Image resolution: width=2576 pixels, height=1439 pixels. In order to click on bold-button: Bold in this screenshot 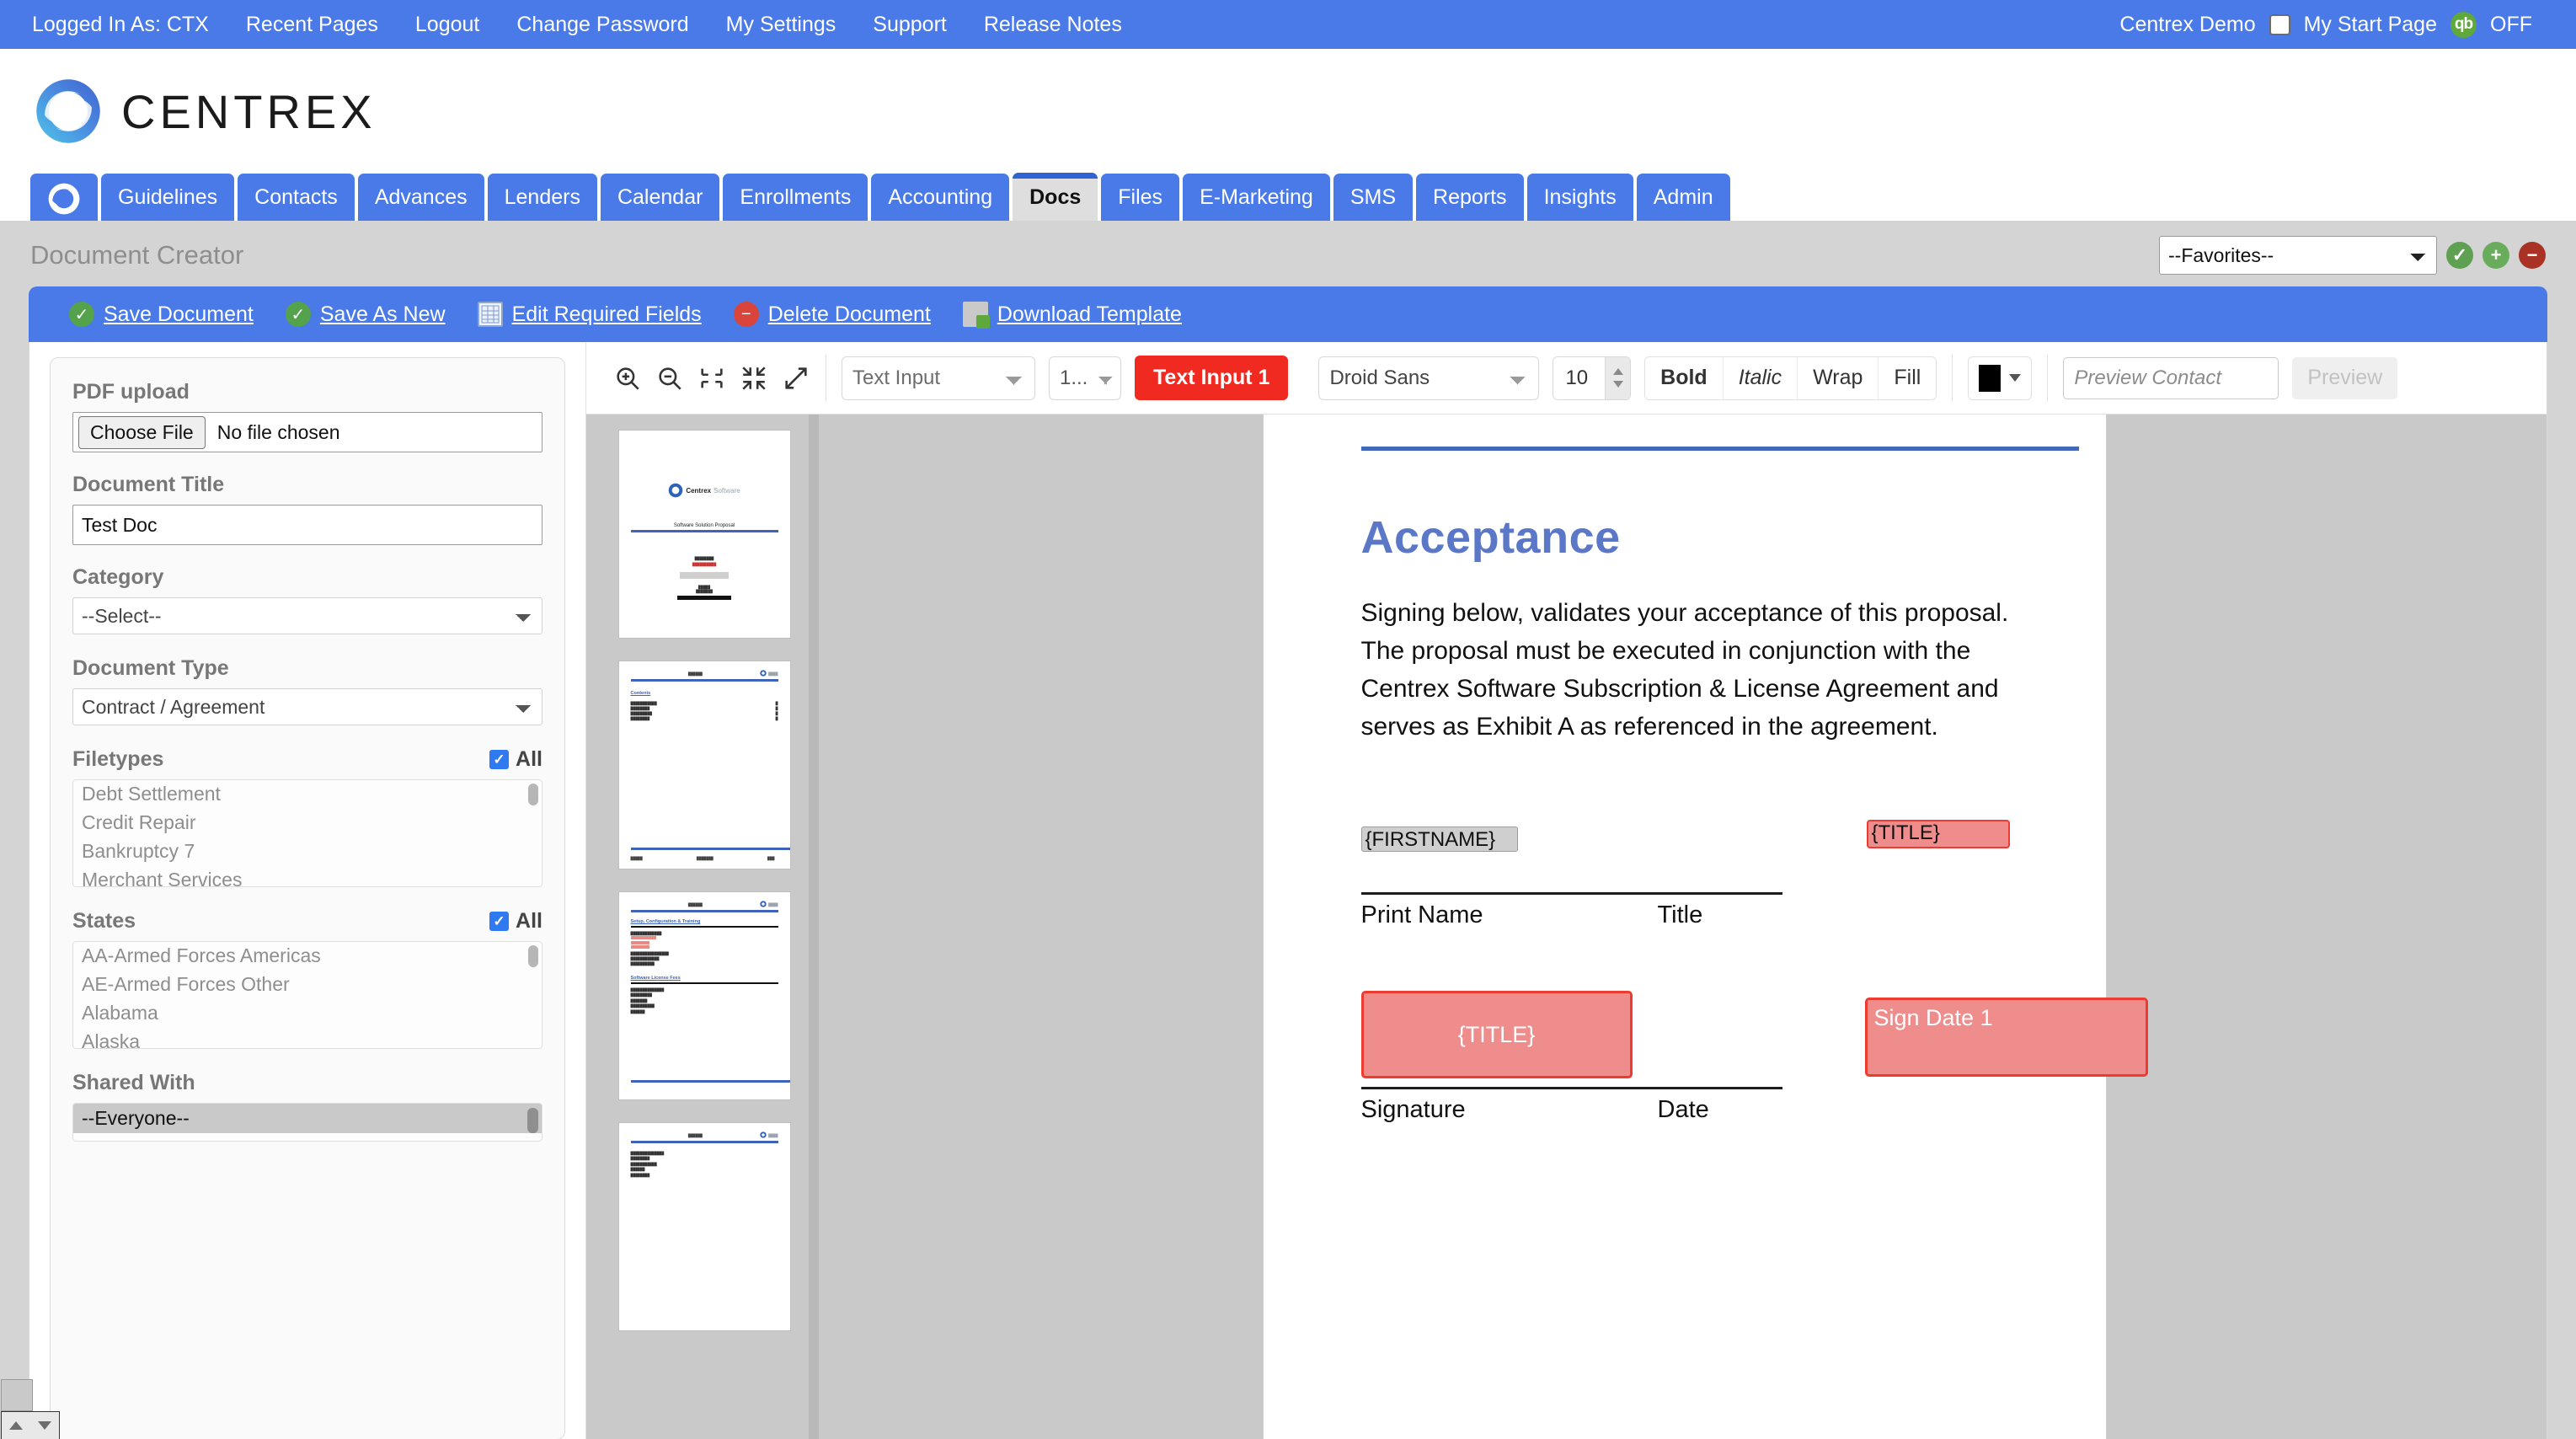, I will do `click(1684, 377)`.